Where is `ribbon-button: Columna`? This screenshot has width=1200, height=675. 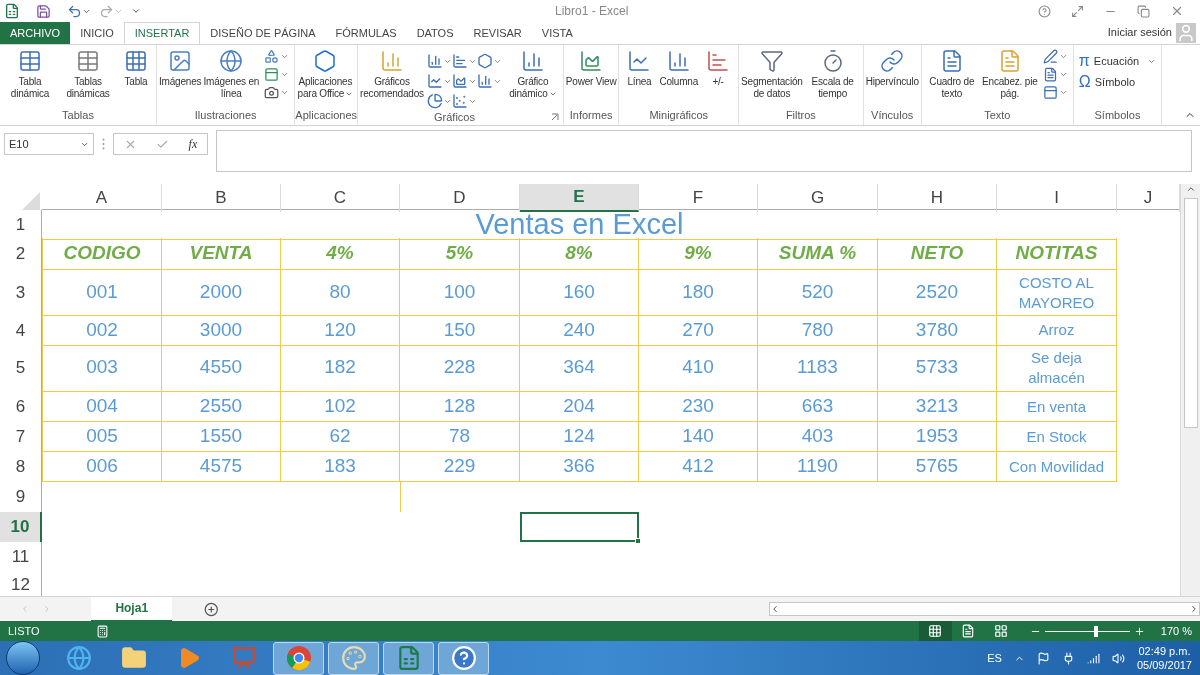 ribbon-button: Columna is located at coordinates (679, 68).